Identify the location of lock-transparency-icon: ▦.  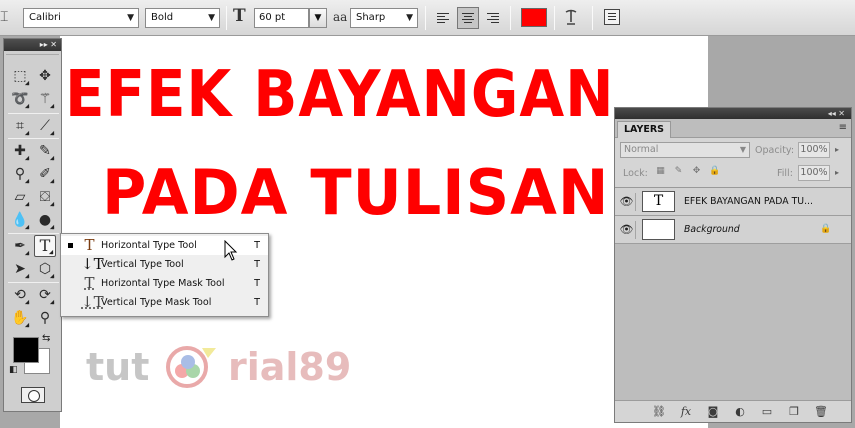
(660, 171).